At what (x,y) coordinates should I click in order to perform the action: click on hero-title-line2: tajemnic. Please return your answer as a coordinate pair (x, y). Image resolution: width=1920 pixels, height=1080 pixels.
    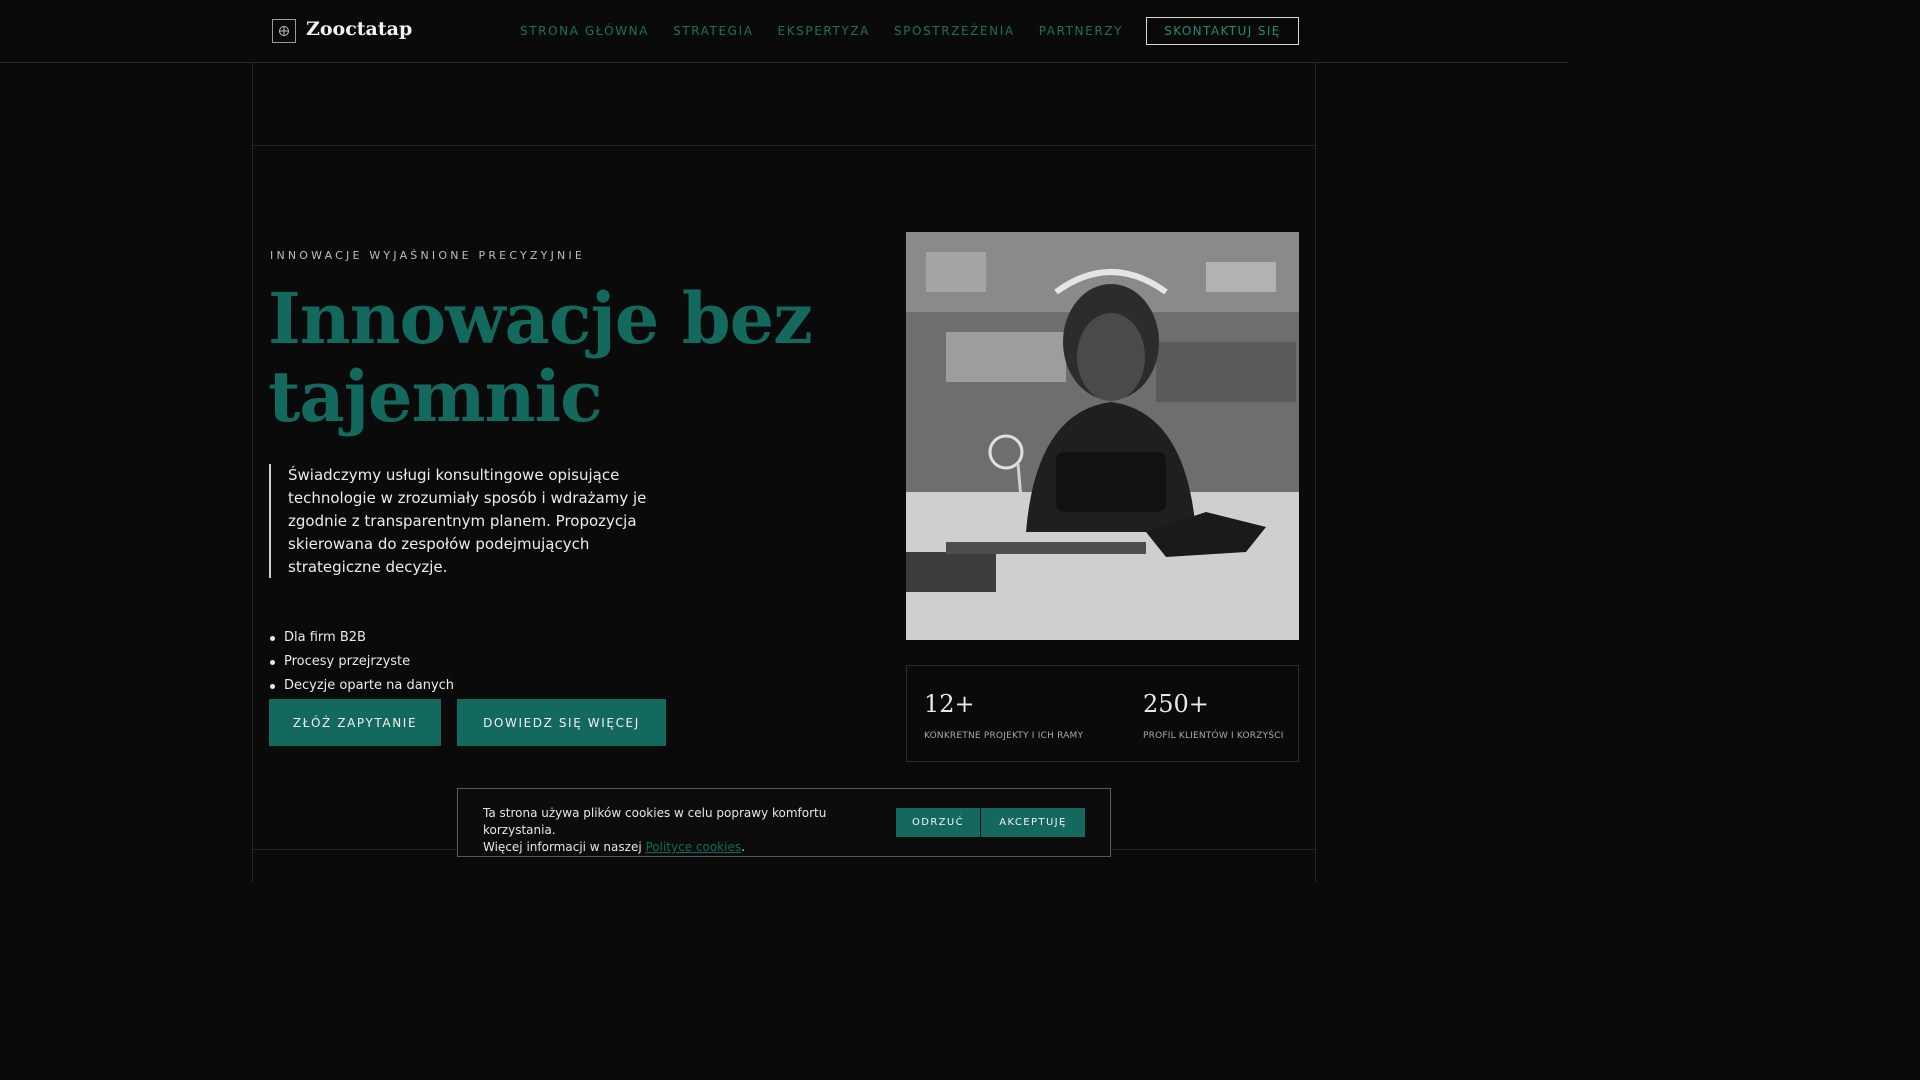
    Looking at the image, I should click on (435, 396).